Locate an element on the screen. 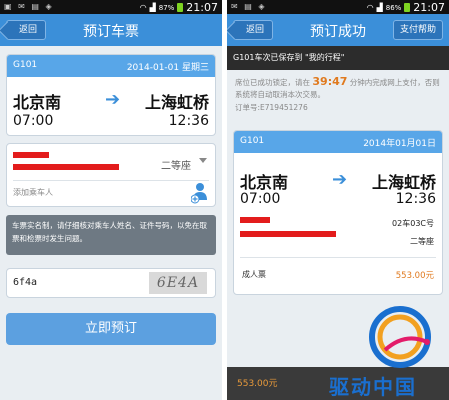 This screenshot has width=449, height=400. battery-percent: 87% is located at coordinates (166, 7).